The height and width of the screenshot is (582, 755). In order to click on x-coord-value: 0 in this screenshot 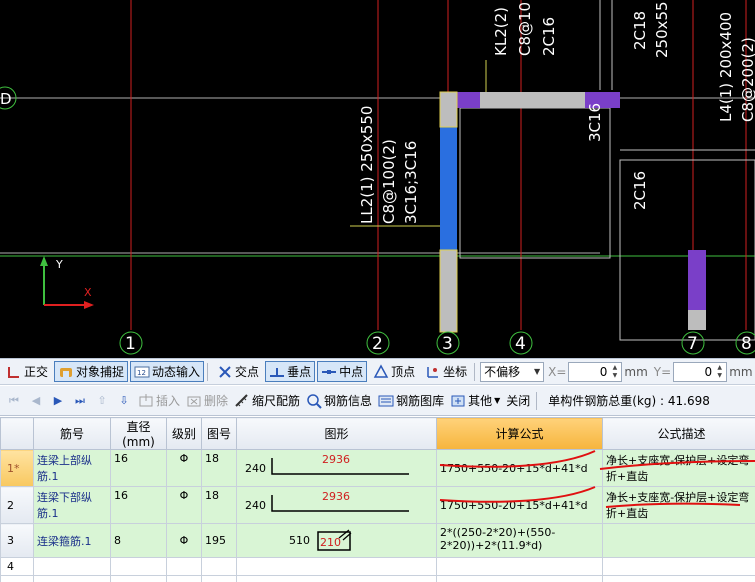, I will do `click(603, 371)`.